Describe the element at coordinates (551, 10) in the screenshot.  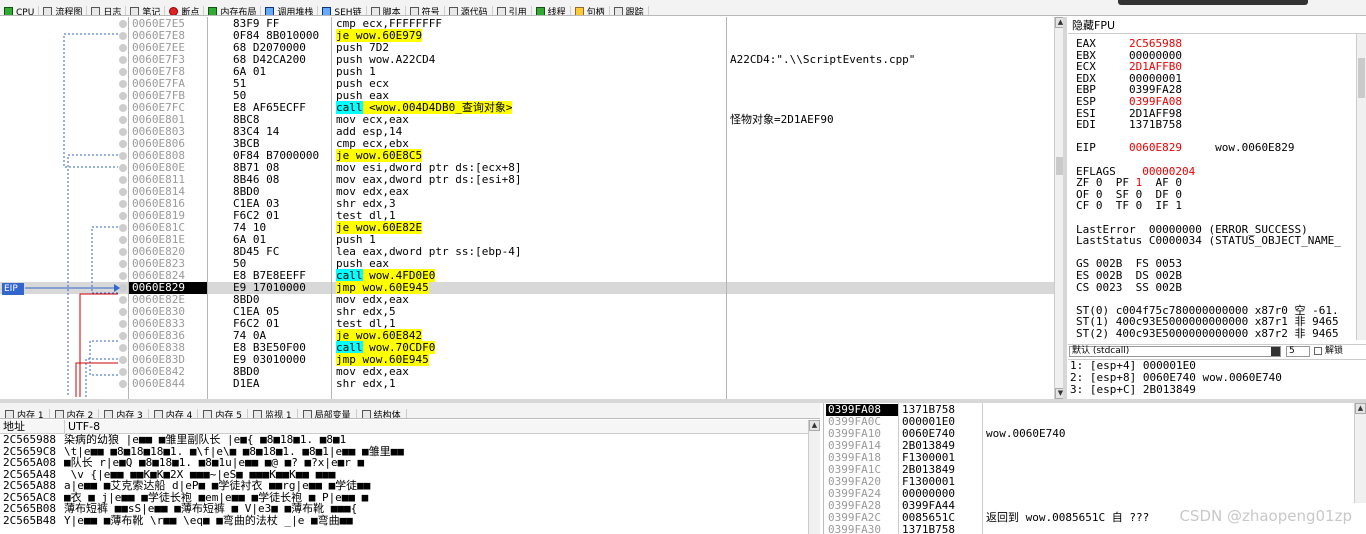
I see `toolbar-tab: 线程` at that location.